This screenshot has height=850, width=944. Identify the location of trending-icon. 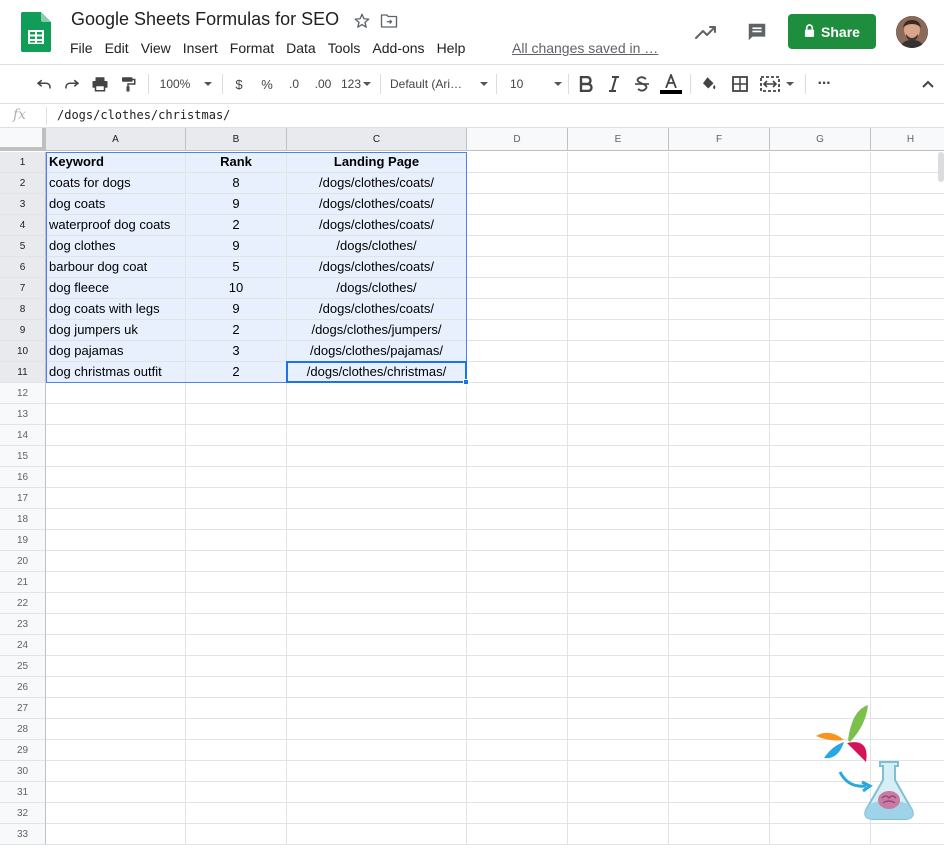
(706, 32).